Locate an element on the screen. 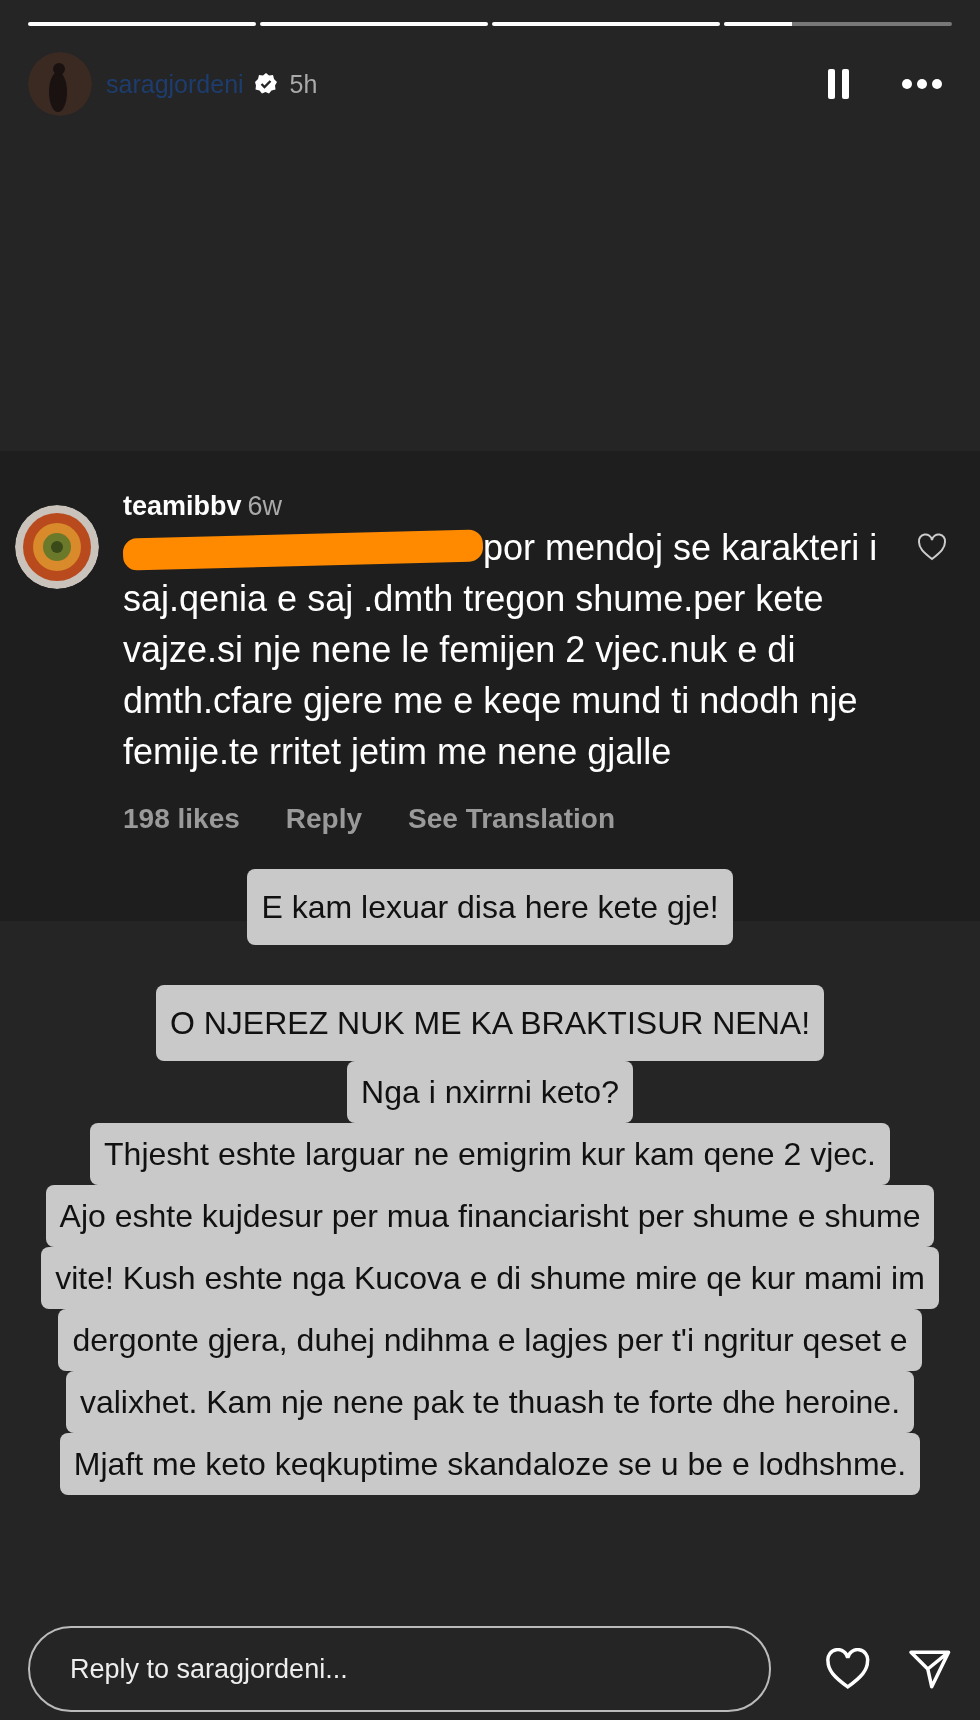  post-time: 5h is located at coordinates (303, 84).